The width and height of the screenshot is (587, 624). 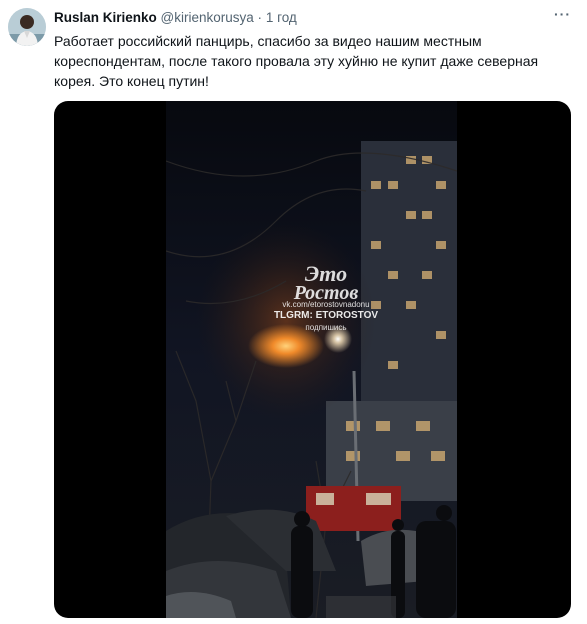 What do you see at coordinates (325, 304) in the screenshot?
I see `watermark-url: vk.com/etorostovnadonu` at bounding box center [325, 304].